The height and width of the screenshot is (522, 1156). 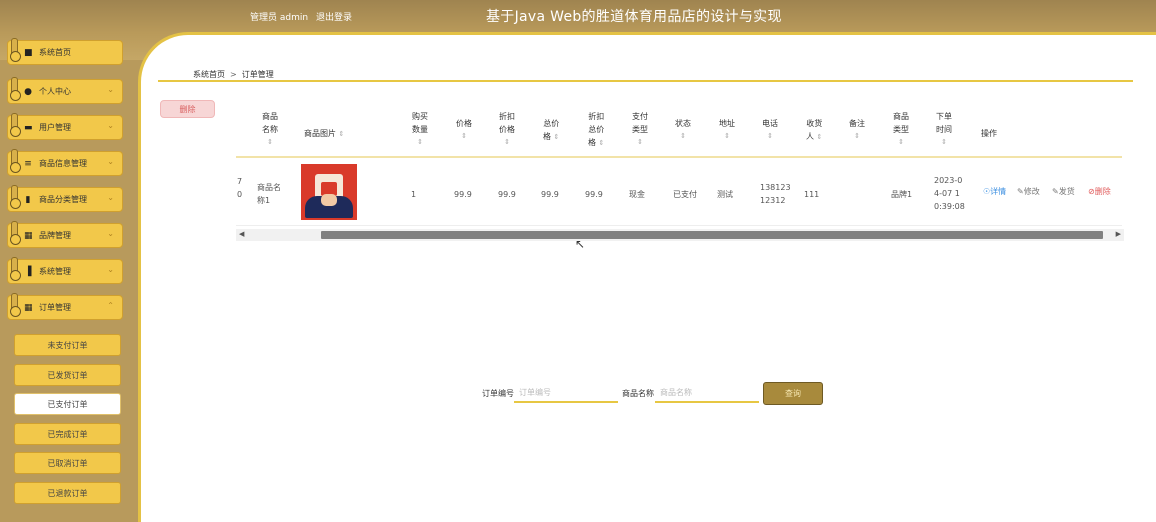 I want to click on scrollbar-thumb, so click(x=712, y=235).